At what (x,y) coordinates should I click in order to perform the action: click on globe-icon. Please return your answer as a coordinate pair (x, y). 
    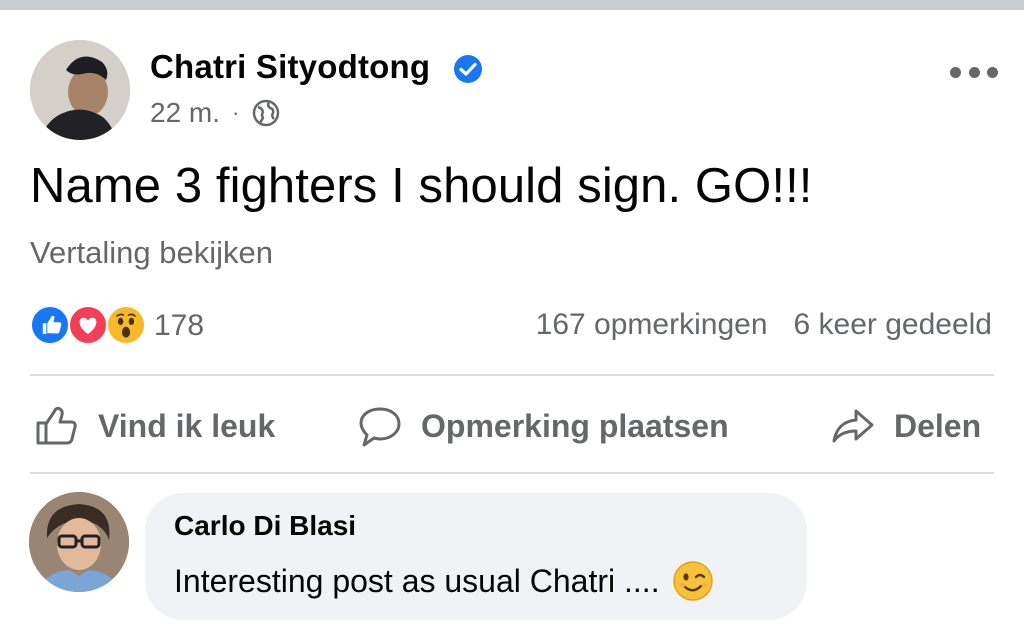
    Looking at the image, I should click on (266, 113).